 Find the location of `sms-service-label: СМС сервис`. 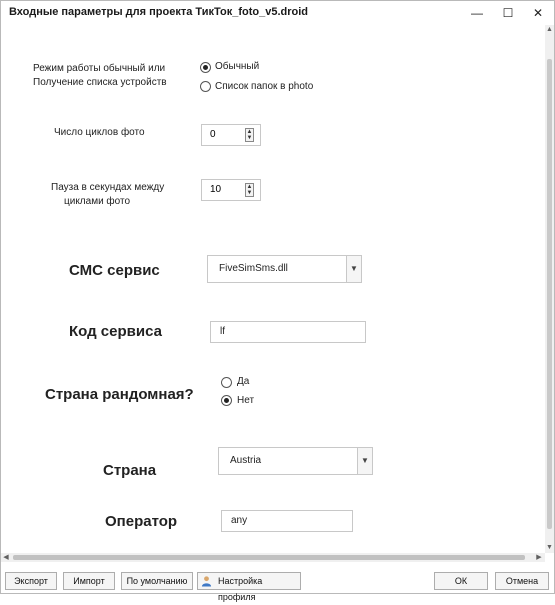

sms-service-label: СМС сервис is located at coordinates (114, 270).